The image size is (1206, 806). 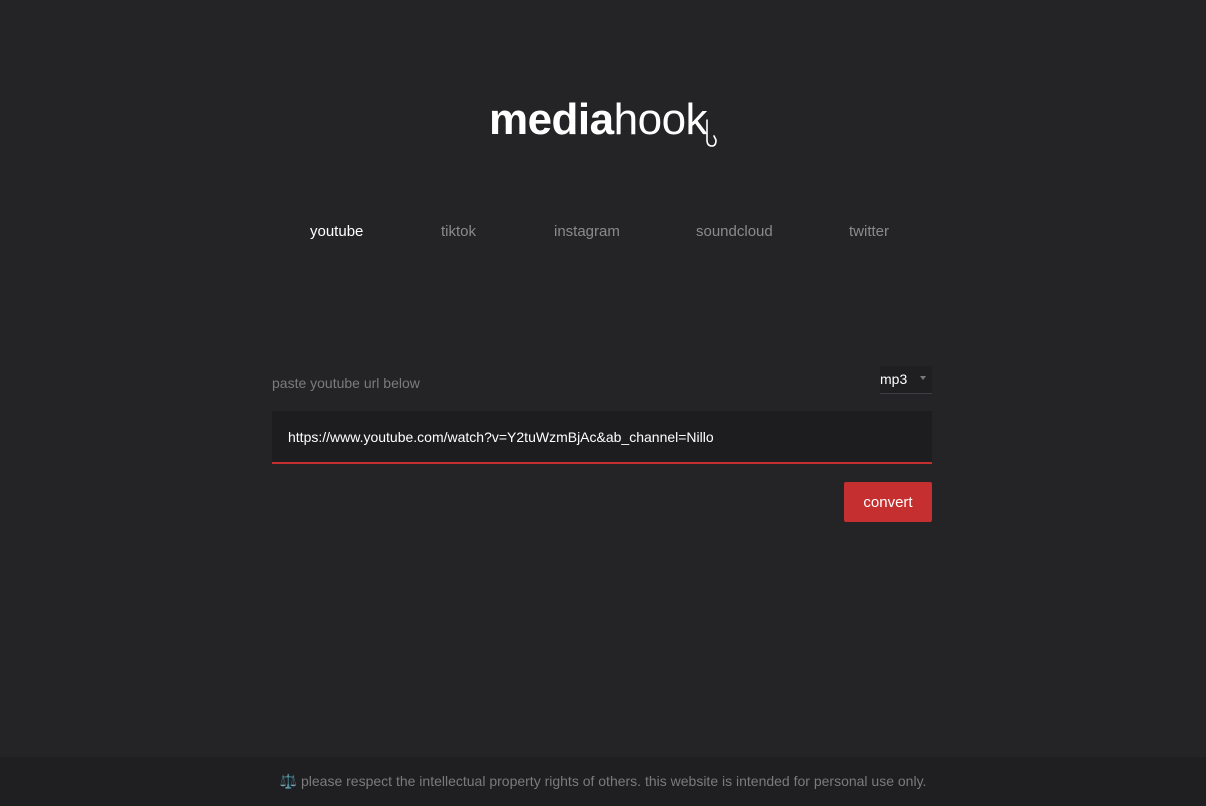 I want to click on tab-tiktok: tiktok, so click(x=458, y=232).